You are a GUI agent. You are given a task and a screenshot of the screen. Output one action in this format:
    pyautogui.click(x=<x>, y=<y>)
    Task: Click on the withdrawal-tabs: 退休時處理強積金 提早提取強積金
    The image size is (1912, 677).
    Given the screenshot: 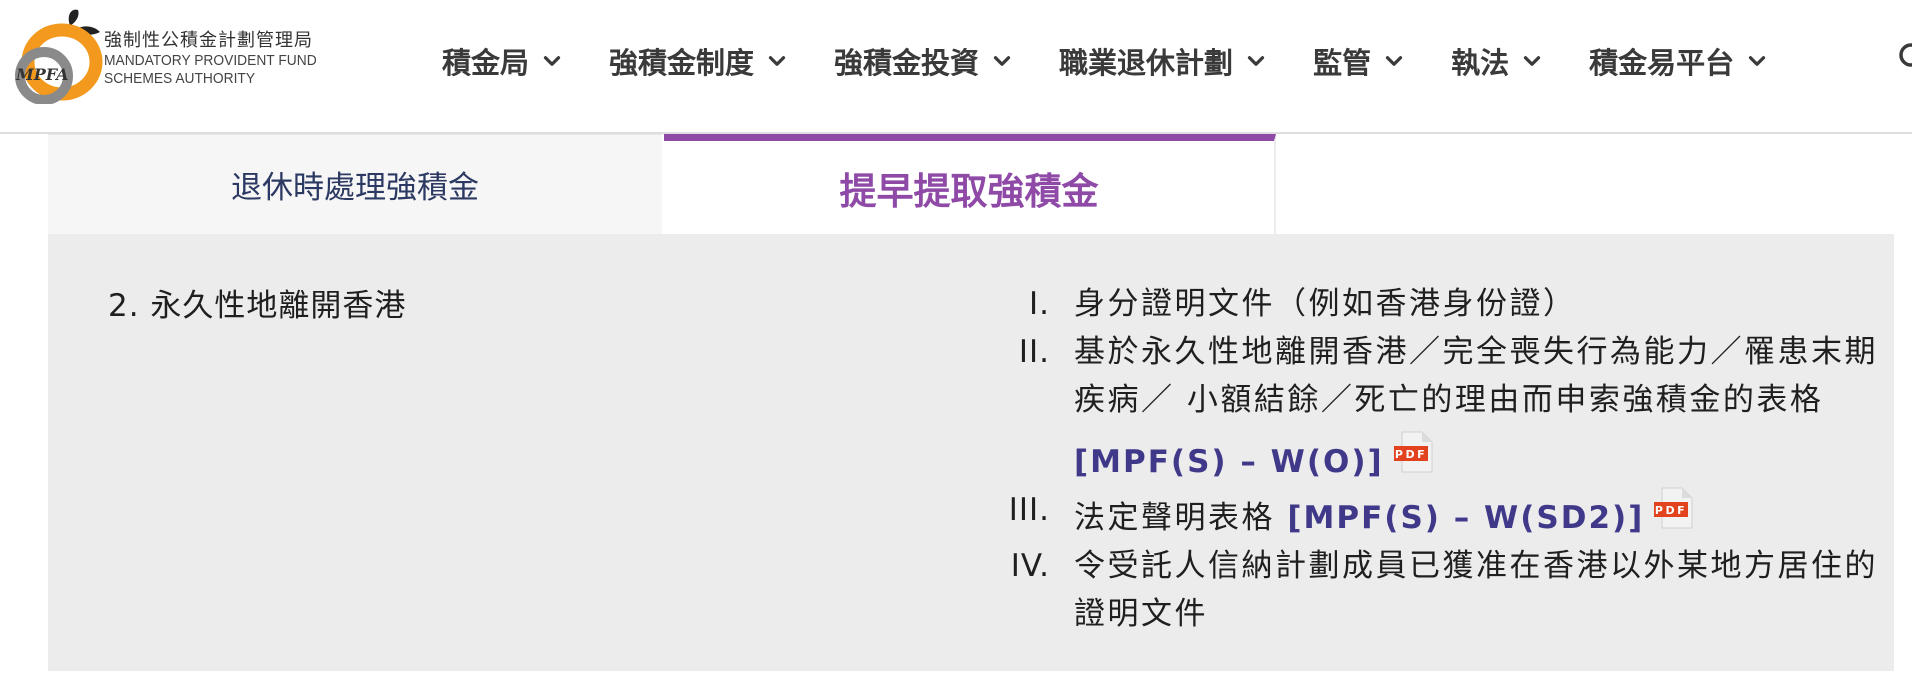 What is the action you would take?
    pyautogui.click(x=662, y=184)
    